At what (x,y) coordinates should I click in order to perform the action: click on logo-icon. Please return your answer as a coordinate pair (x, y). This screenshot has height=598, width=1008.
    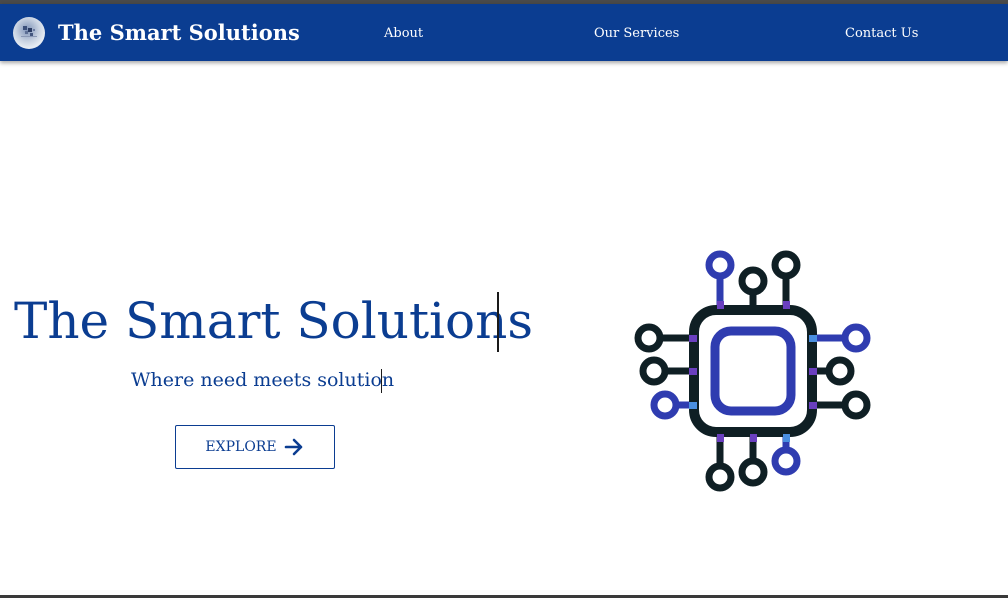
    Looking at the image, I should click on (29, 31).